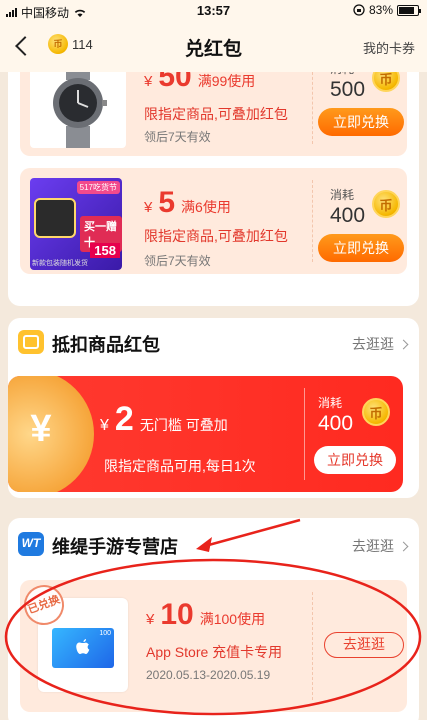  I want to click on rotation-lock-icon, so click(359, 10).